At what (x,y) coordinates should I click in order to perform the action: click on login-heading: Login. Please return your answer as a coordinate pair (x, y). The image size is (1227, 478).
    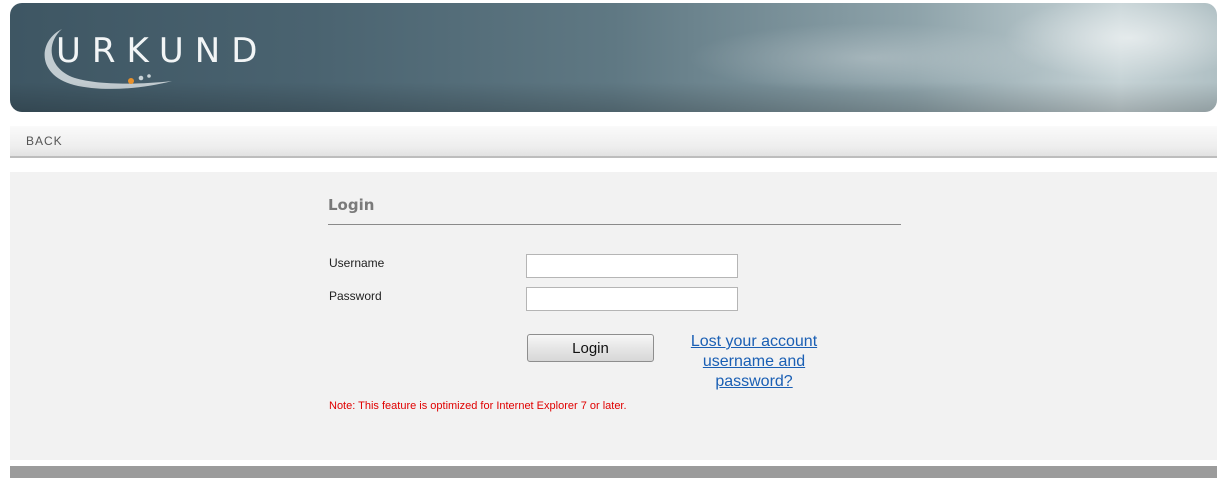
    Looking at the image, I should click on (351, 205).